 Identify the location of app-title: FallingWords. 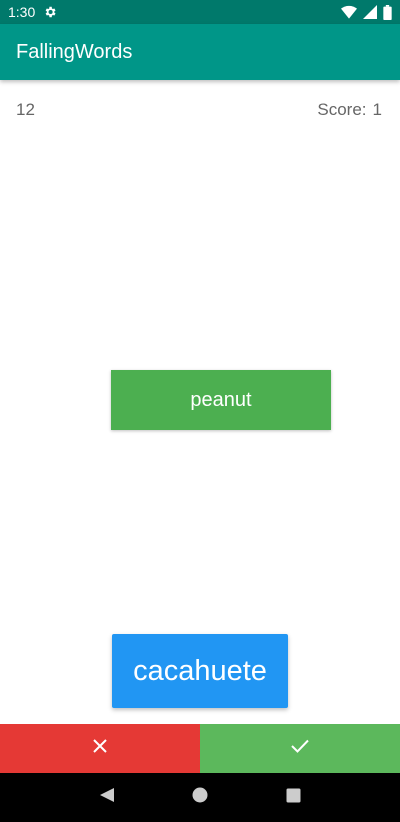
(74, 51).